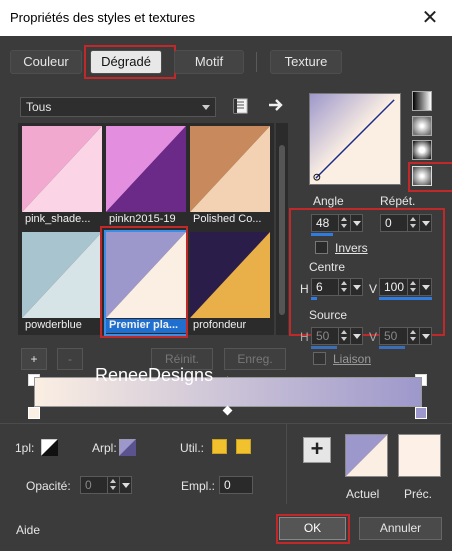  Describe the element at coordinates (356, 287) in the screenshot. I see `center-h-dropdown` at that location.